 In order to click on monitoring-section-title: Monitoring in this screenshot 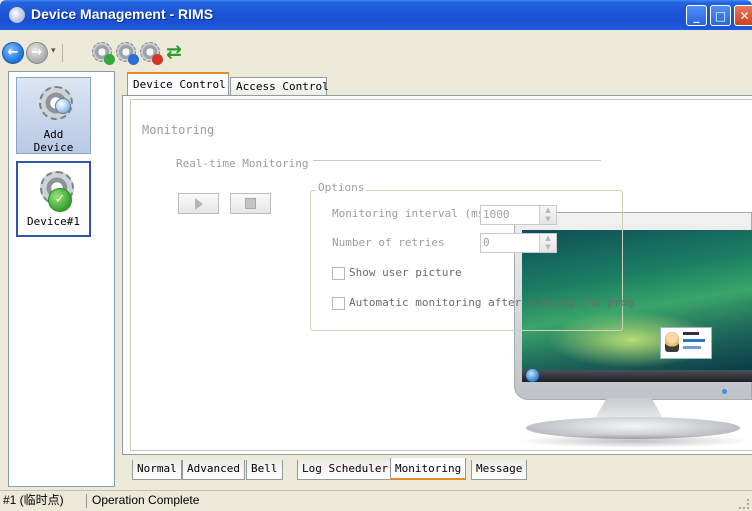, I will do `click(178, 130)`.